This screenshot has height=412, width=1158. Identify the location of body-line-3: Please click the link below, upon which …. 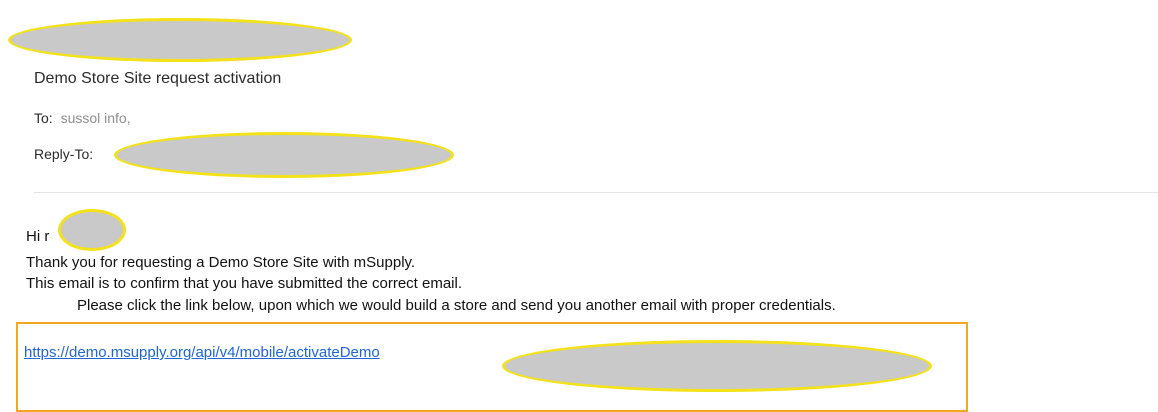
(456, 305).